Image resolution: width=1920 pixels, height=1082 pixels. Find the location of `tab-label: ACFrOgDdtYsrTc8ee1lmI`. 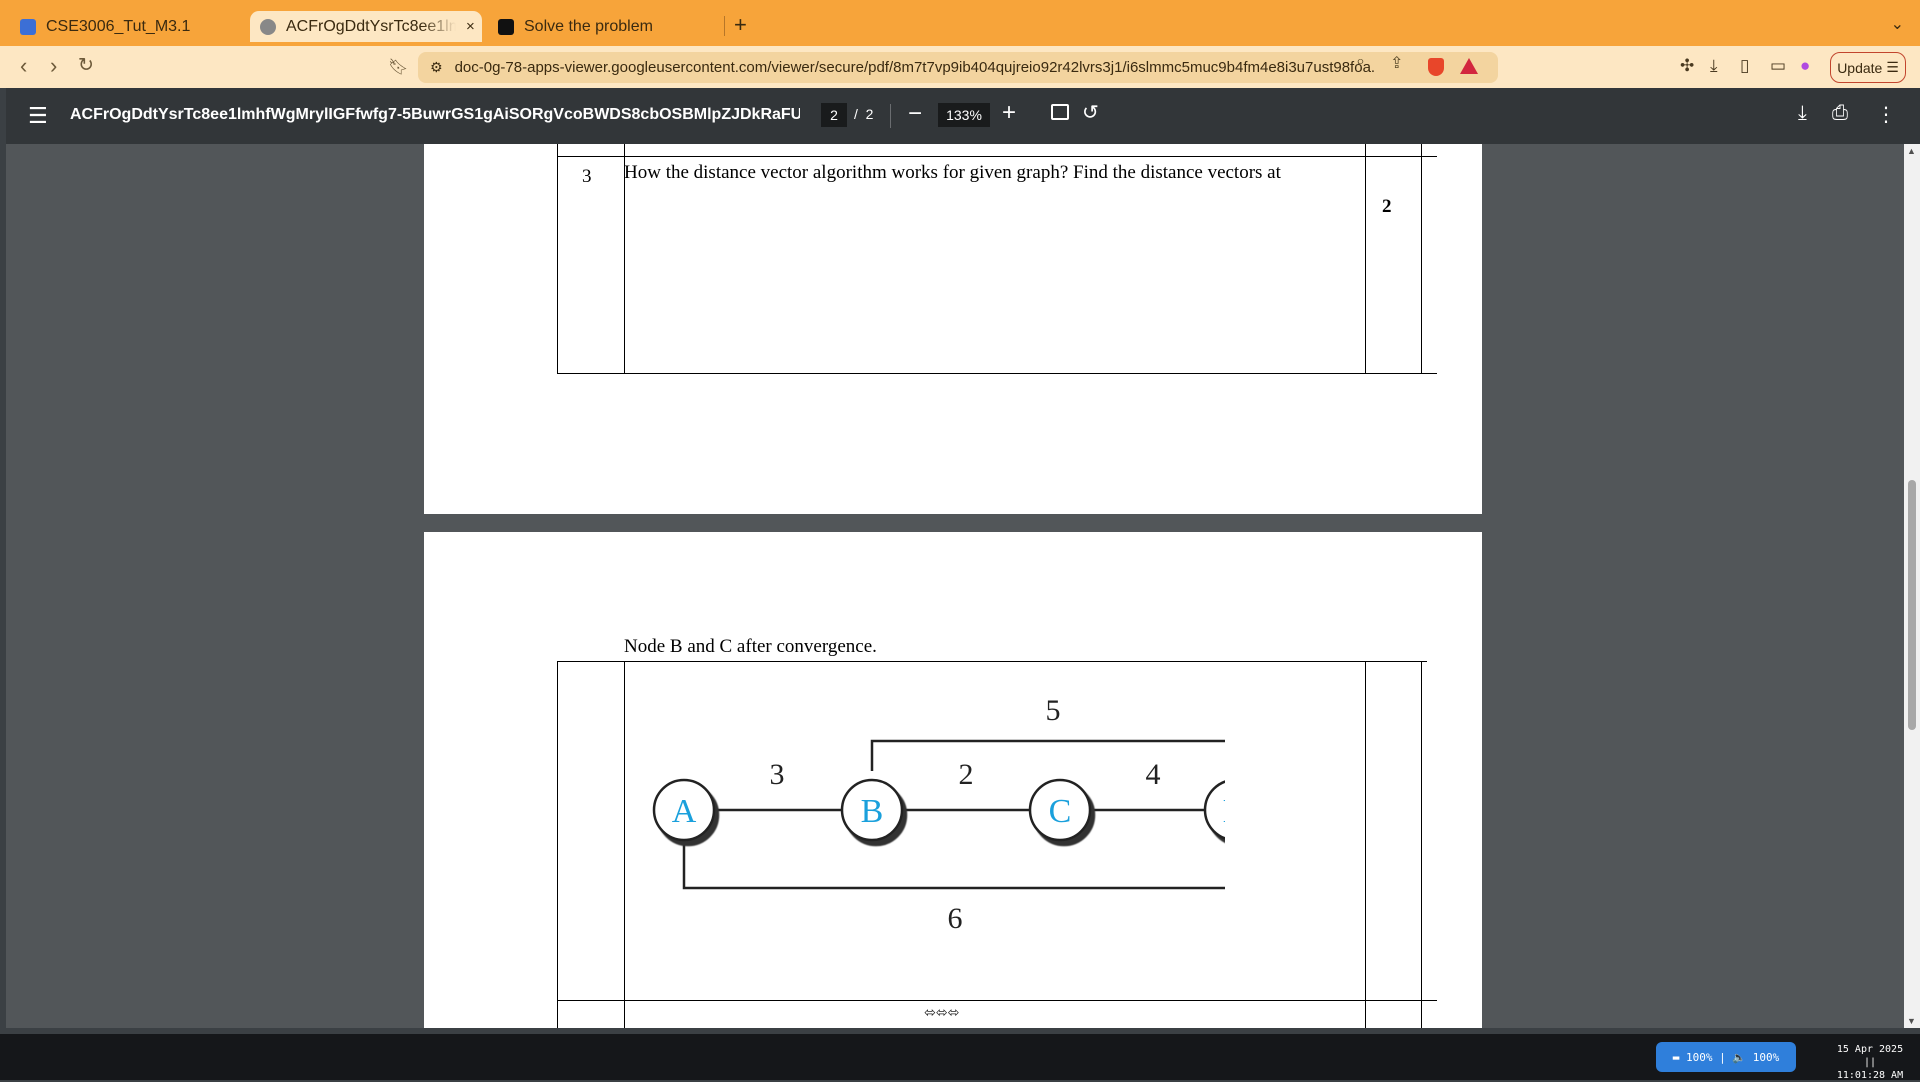

tab-label: ACFrOgDdtYsrTc8ee1lmI is located at coordinates (371, 26).